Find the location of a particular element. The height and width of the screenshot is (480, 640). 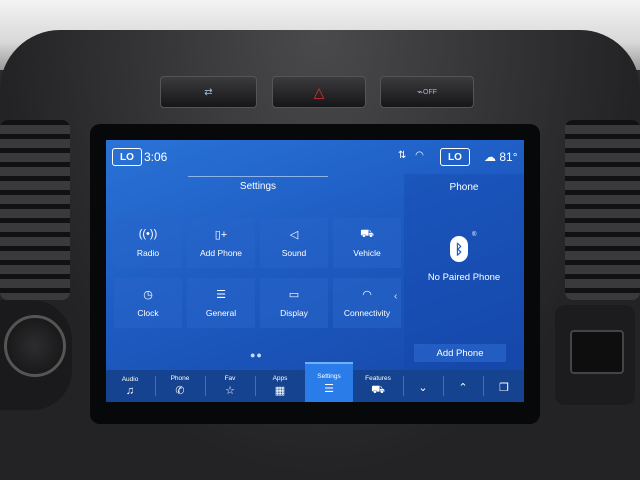

nav-collapse: ⌄ is located at coordinates (423, 386).